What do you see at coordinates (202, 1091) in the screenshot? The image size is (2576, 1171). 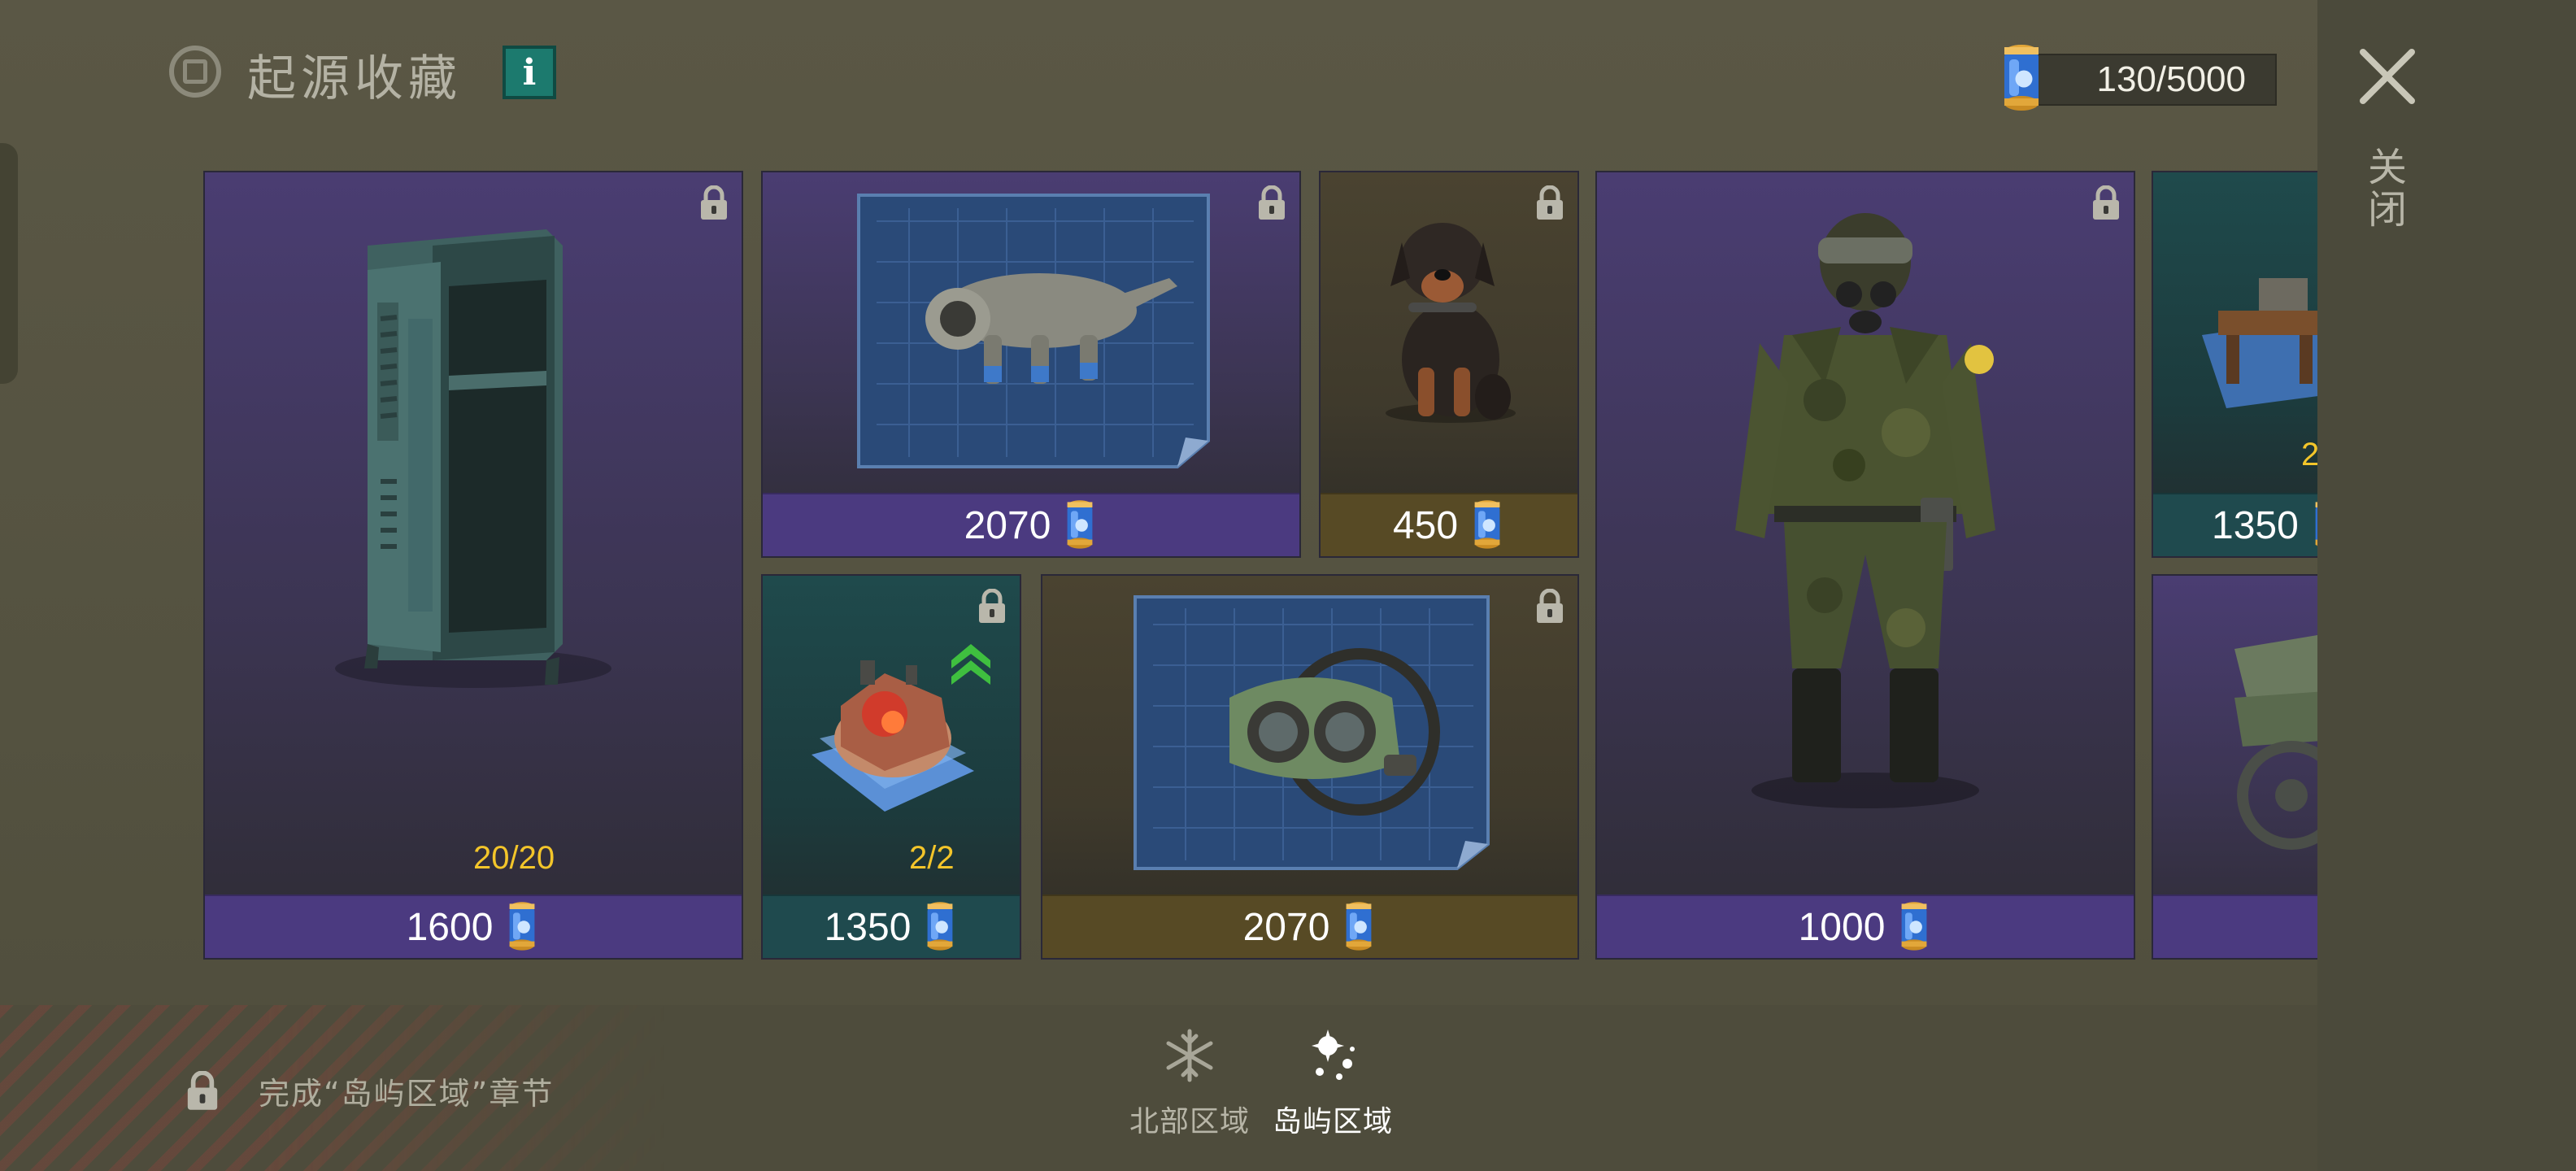 I see `lock-icon` at bounding box center [202, 1091].